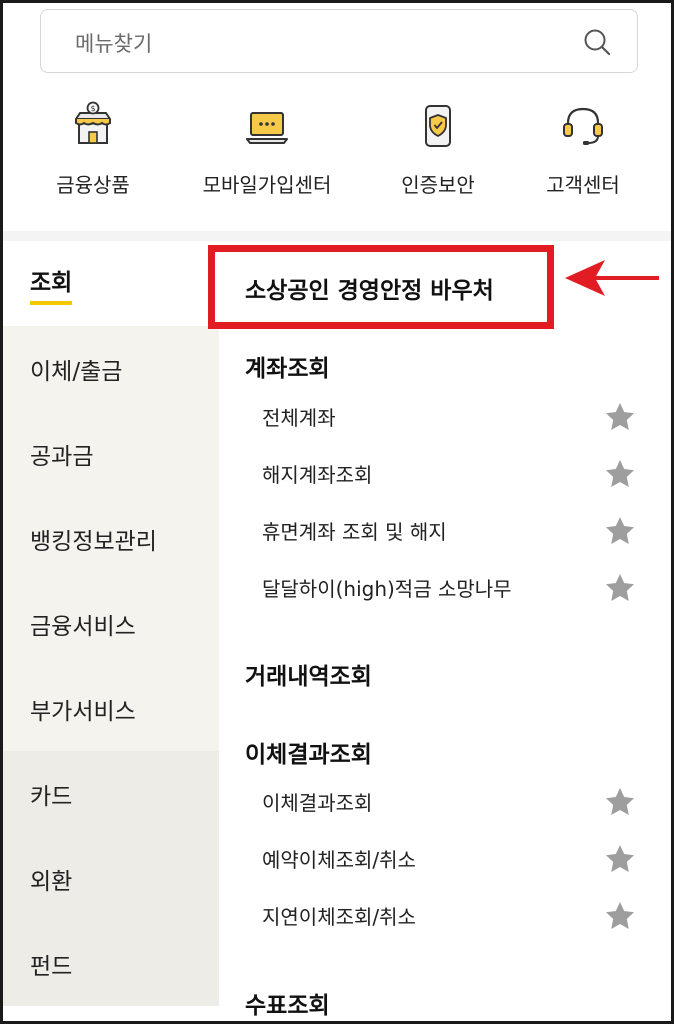 This screenshot has height=1024, width=674. Describe the element at coordinates (111, 793) in the screenshot. I see `category-item-card: 카드` at that location.